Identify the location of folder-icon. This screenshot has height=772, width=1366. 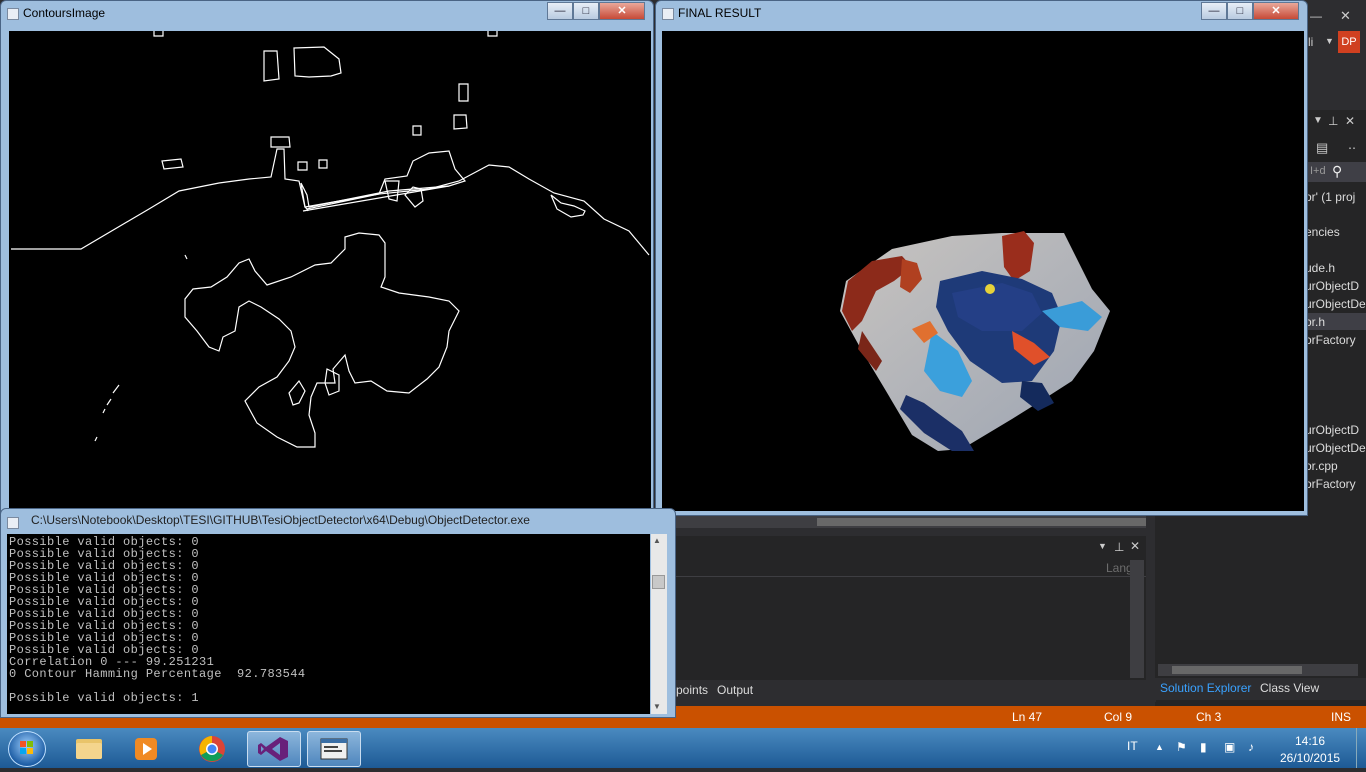
(89, 749).